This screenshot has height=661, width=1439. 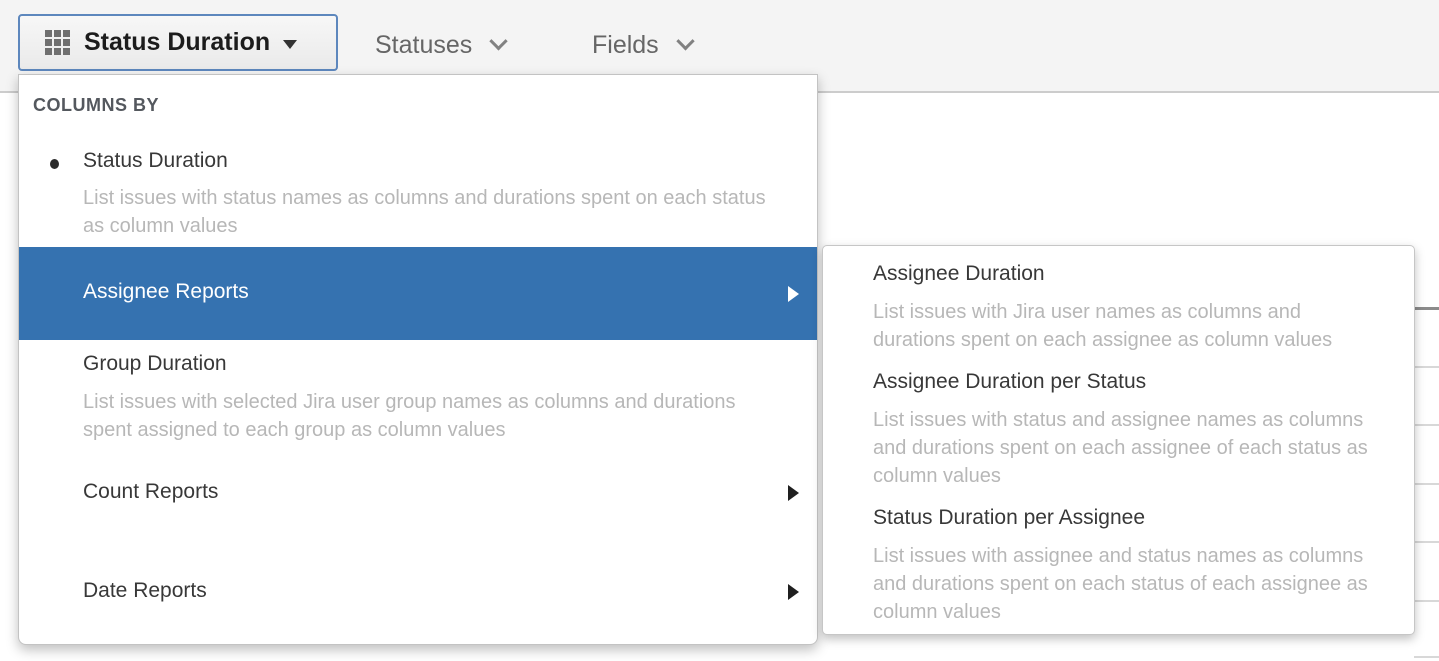 What do you see at coordinates (166, 291) in the screenshot?
I see `menu-item-assignee-reports-label: Assignee Reports` at bounding box center [166, 291].